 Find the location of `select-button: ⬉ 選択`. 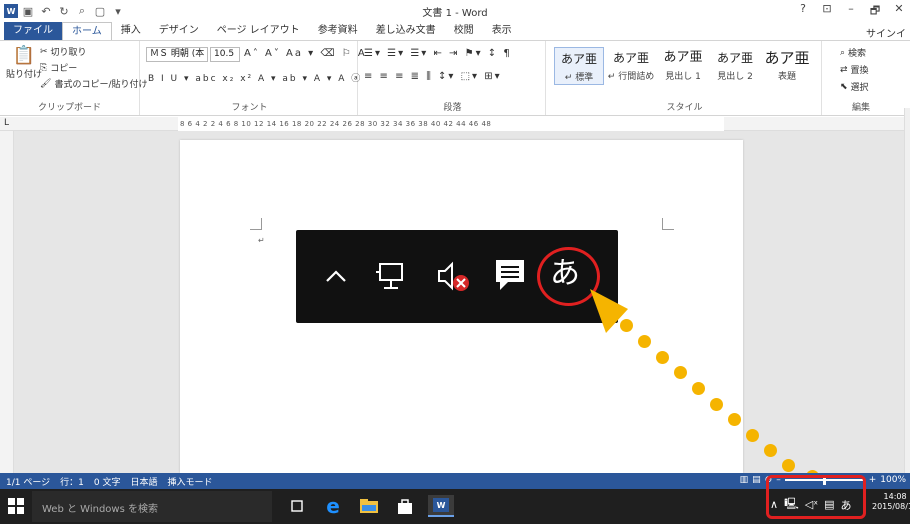

select-button: ⬉ 選択 is located at coordinates (854, 87).